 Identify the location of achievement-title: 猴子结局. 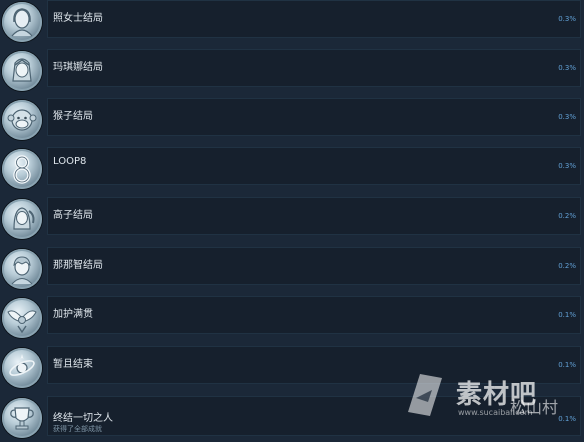
(73, 116).